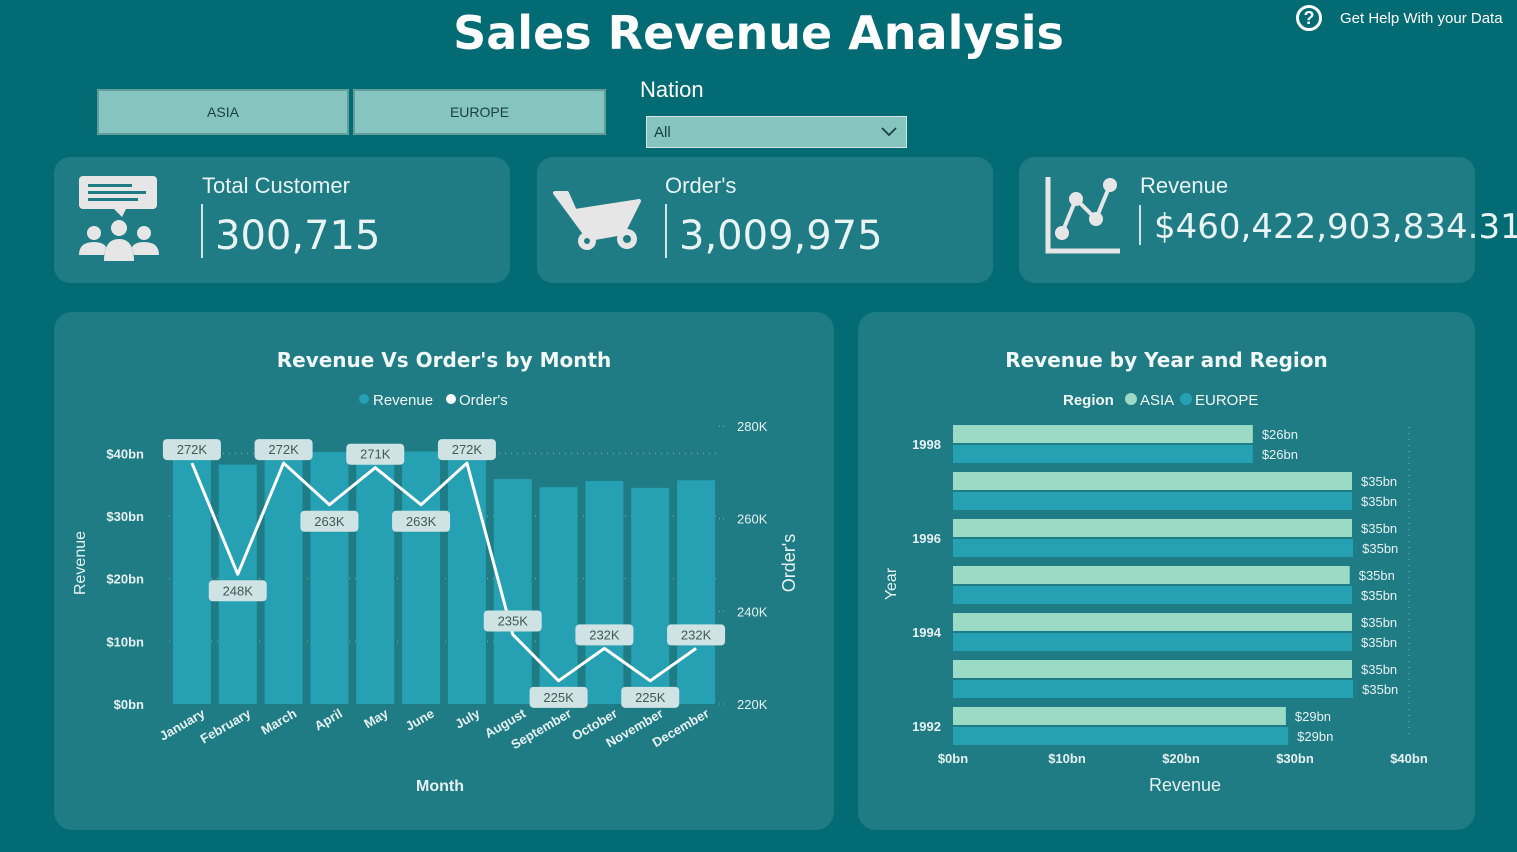 This screenshot has width=1517, height=852. What do you see at coordinates (758, 33) in the screenshot?
I see `page-title: Sales Revenue Analysis` at bounding box center [758, 33].